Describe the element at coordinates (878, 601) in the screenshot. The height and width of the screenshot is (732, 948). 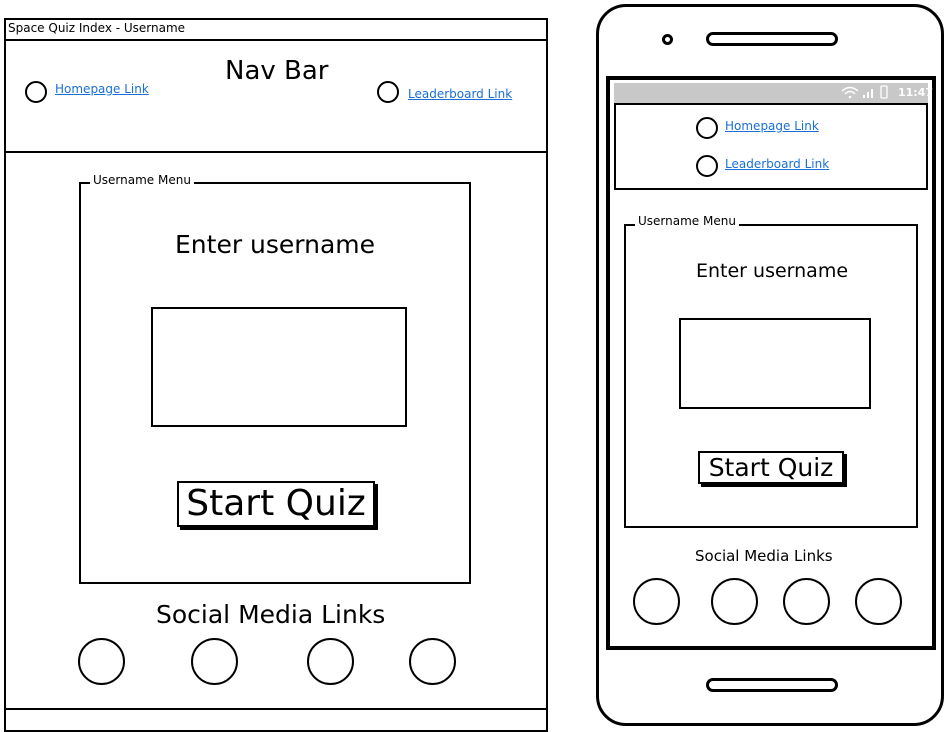
I see `mobile-social-link-4-icon` at that location.